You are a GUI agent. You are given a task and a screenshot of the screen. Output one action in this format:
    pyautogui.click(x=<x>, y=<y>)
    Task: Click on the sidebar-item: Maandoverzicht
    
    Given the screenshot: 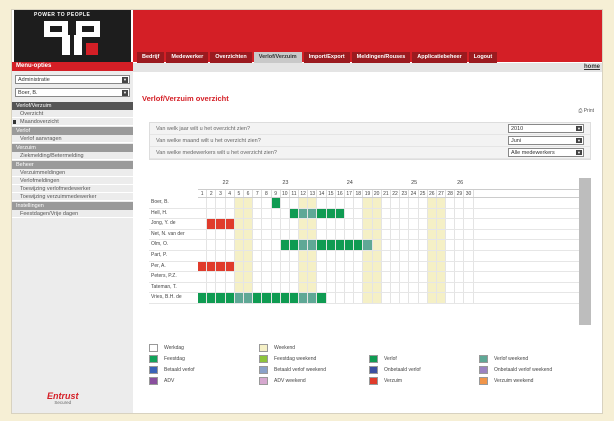 What is the action you would take?
    pyautogui.click(x=72, y=122)
    